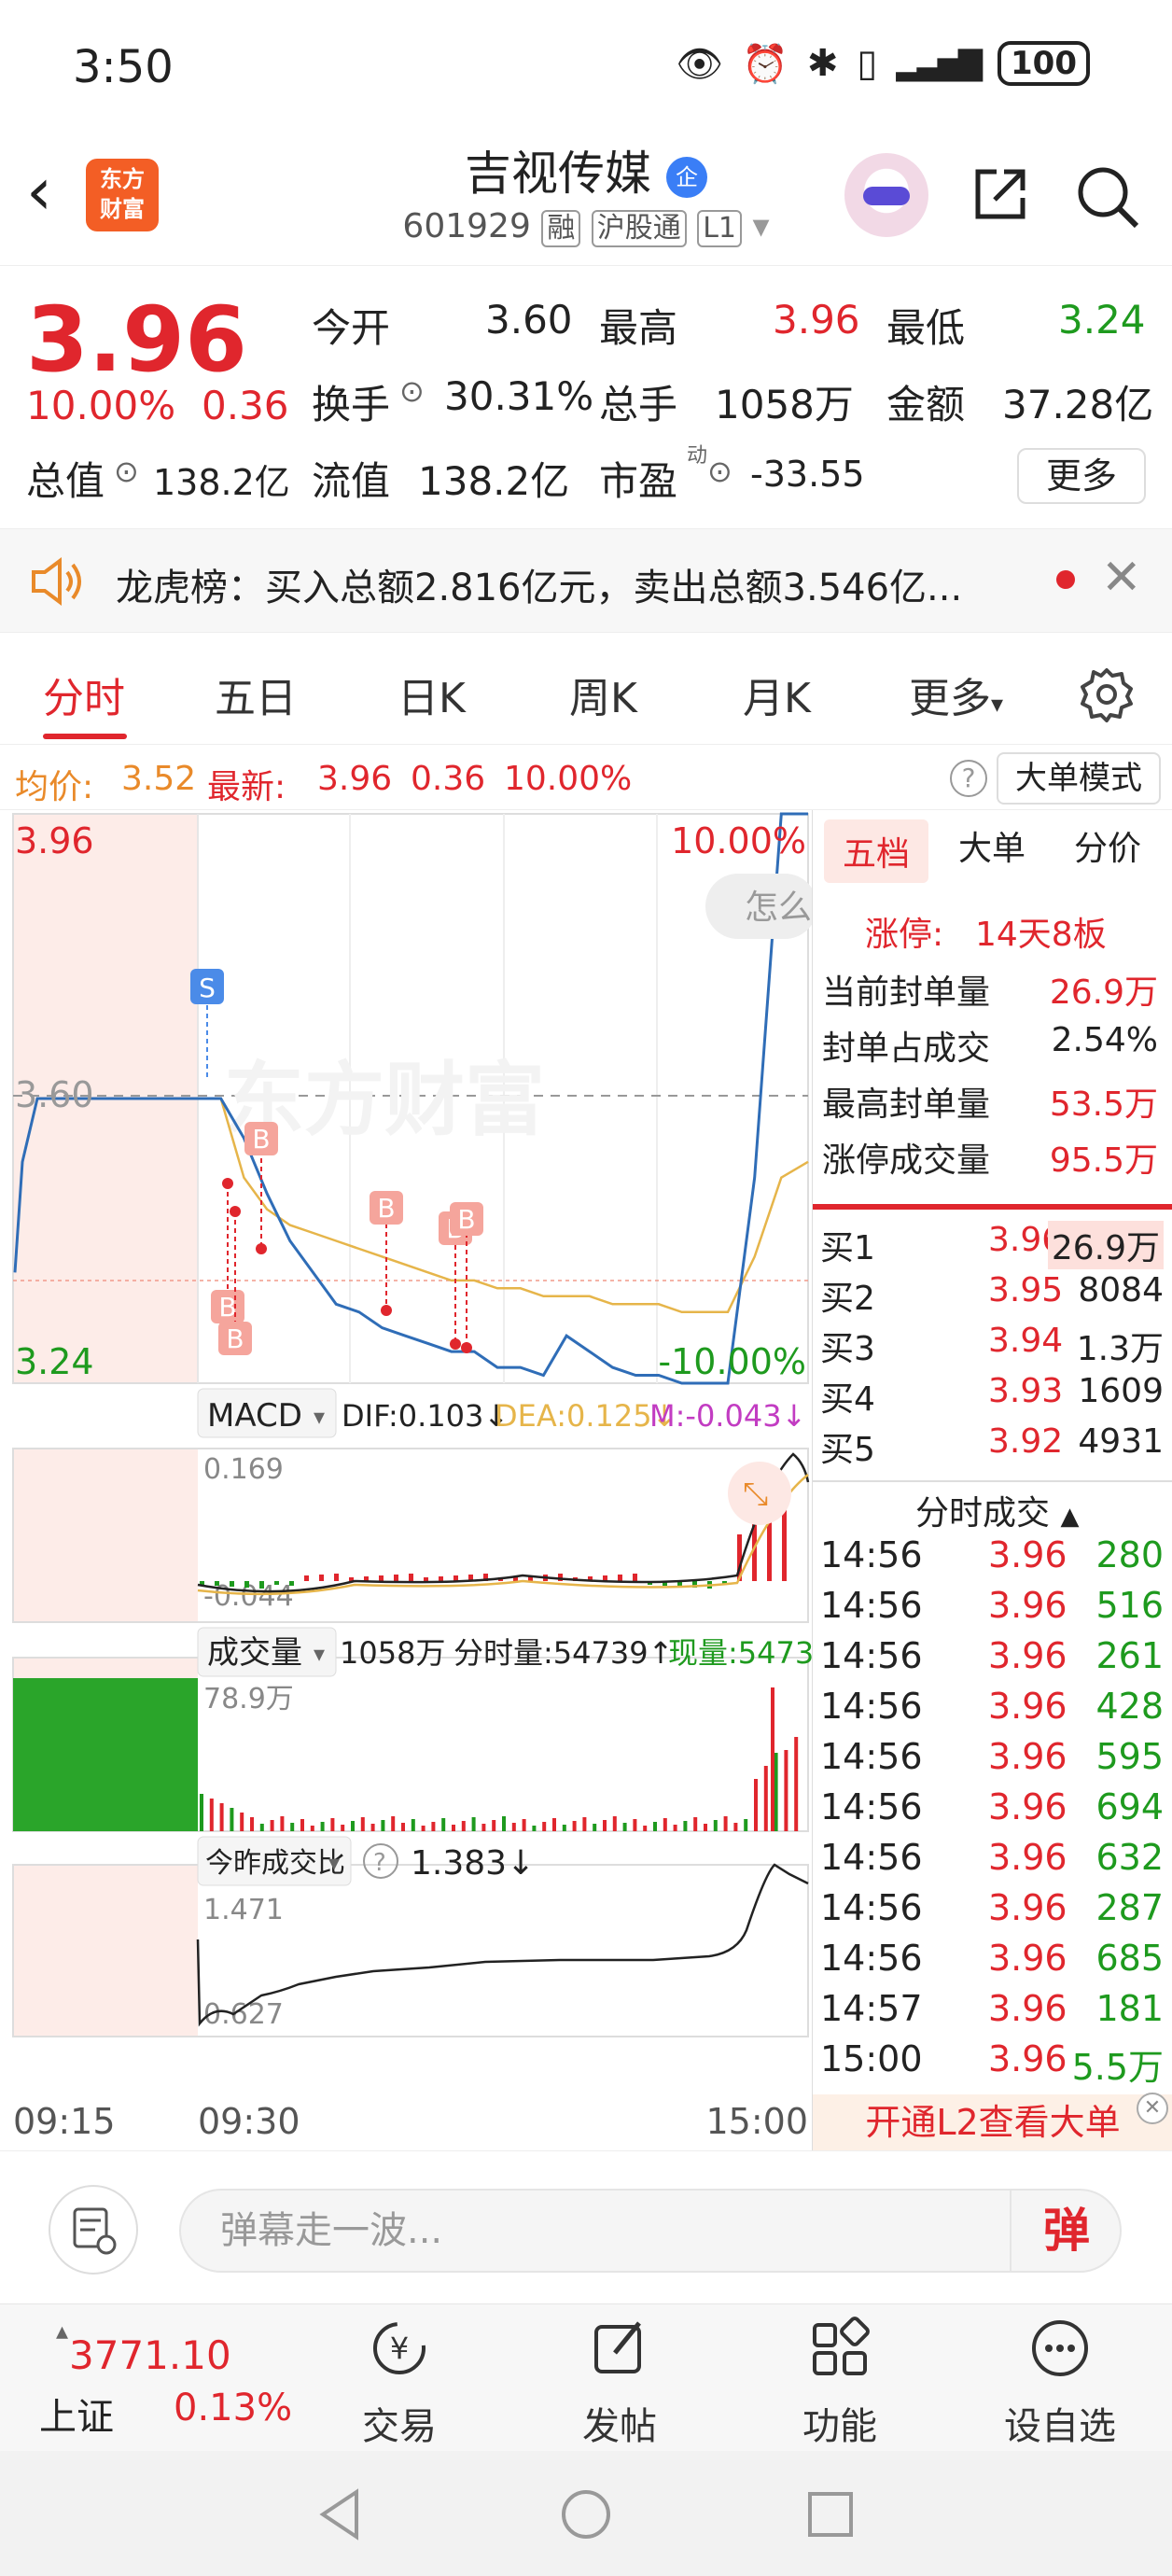 This screenshot has width=1172, height=2576. I want to click on trade-volume: 287, so click(1129, 1907).